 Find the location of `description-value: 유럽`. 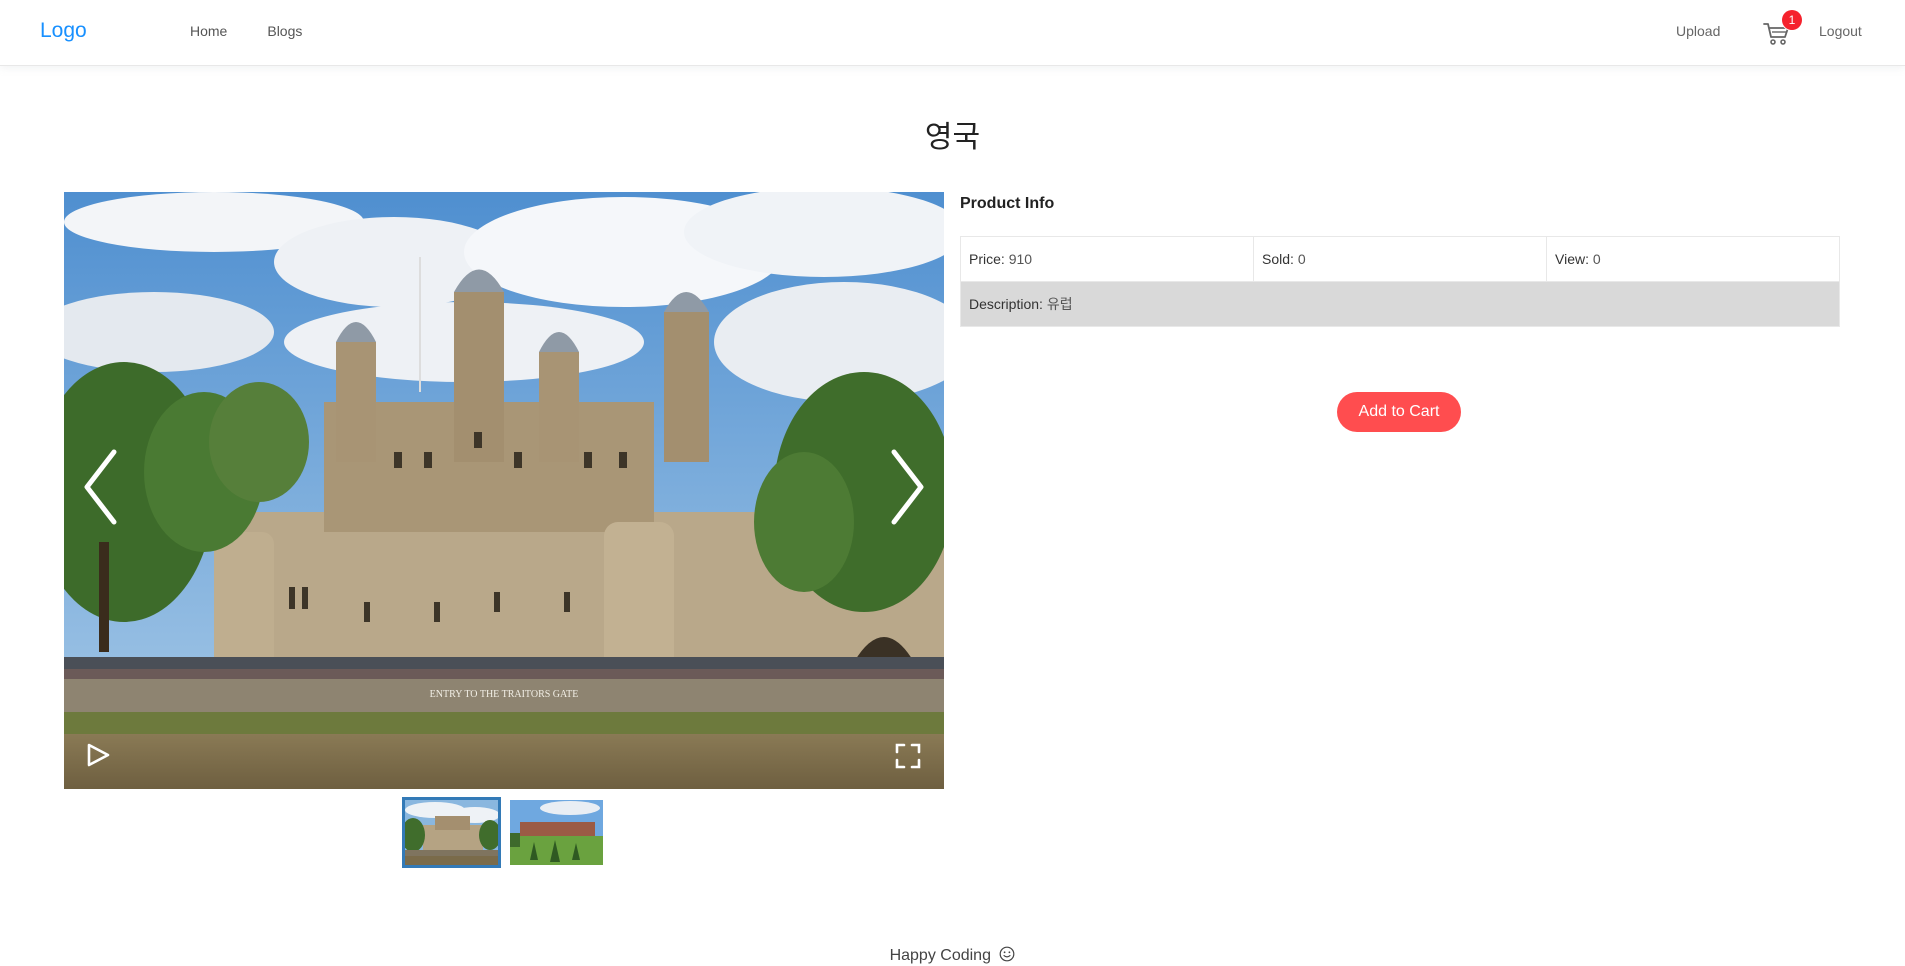

description-value: 유럽 is located at coordinates (1059, 304).